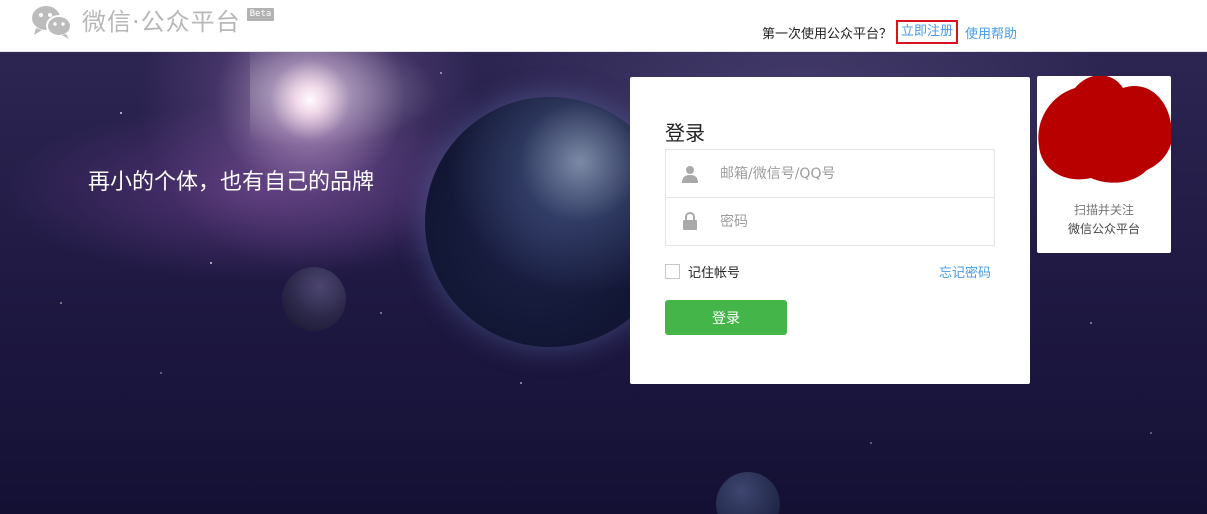 This screenshot has height=514, width=1207. Describe the element at coordinates (350, 102) in the screenshot. I see `nebula-glow` at that location.